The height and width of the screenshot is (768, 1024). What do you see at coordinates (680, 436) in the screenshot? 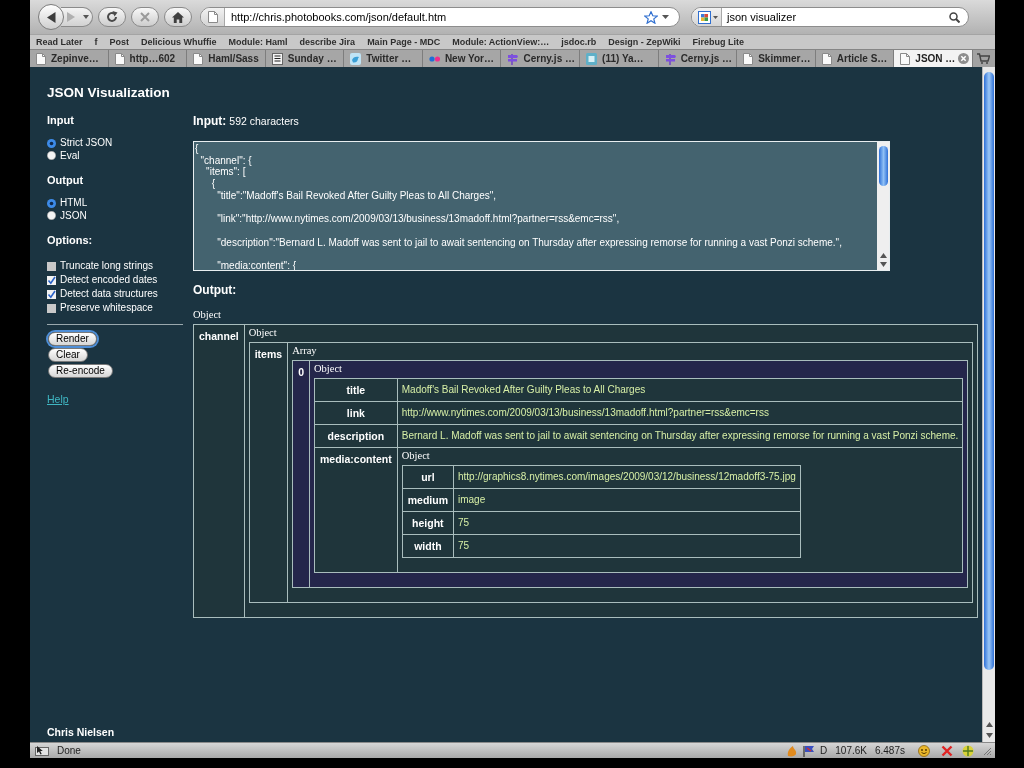
I see `value-cell: Bernard L. Madoff was sent to jail to await sentencing on Thursday after expressing remorse for running a vast Ponzi scheme.` at bounding box center [680, 436].